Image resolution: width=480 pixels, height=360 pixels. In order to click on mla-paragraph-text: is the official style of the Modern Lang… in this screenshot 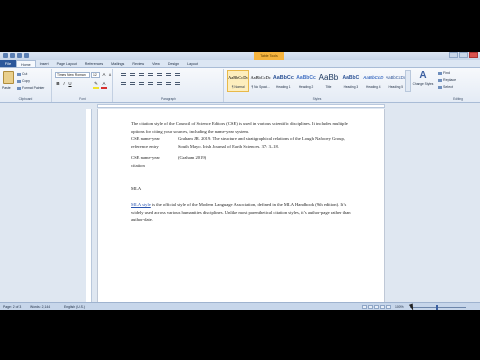, I will do `click(241, 212)`.